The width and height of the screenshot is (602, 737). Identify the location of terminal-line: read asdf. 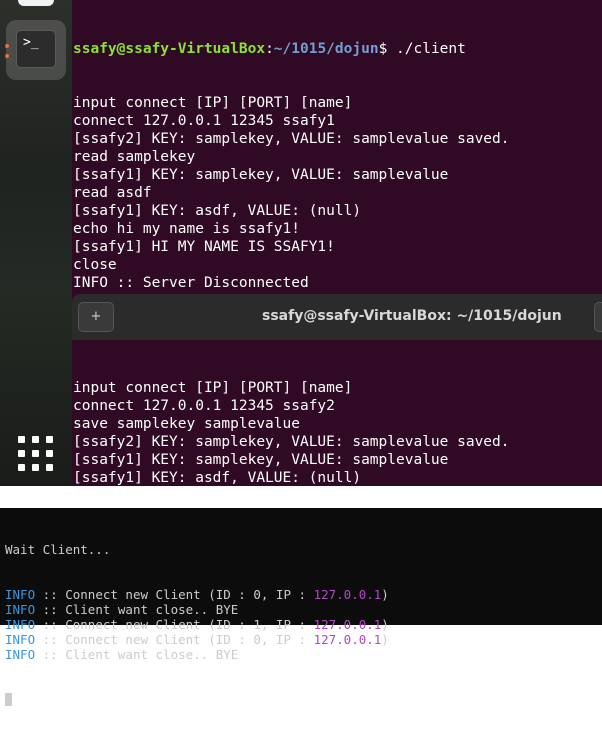
(112, 193).